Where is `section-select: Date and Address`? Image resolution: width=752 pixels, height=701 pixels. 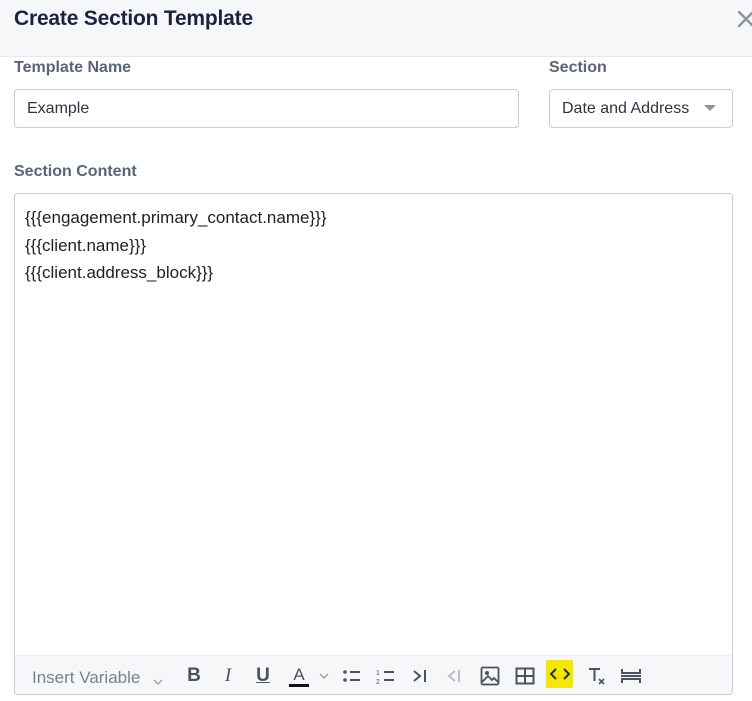
section-select: Date and Address is located at coordinates (641, 108).